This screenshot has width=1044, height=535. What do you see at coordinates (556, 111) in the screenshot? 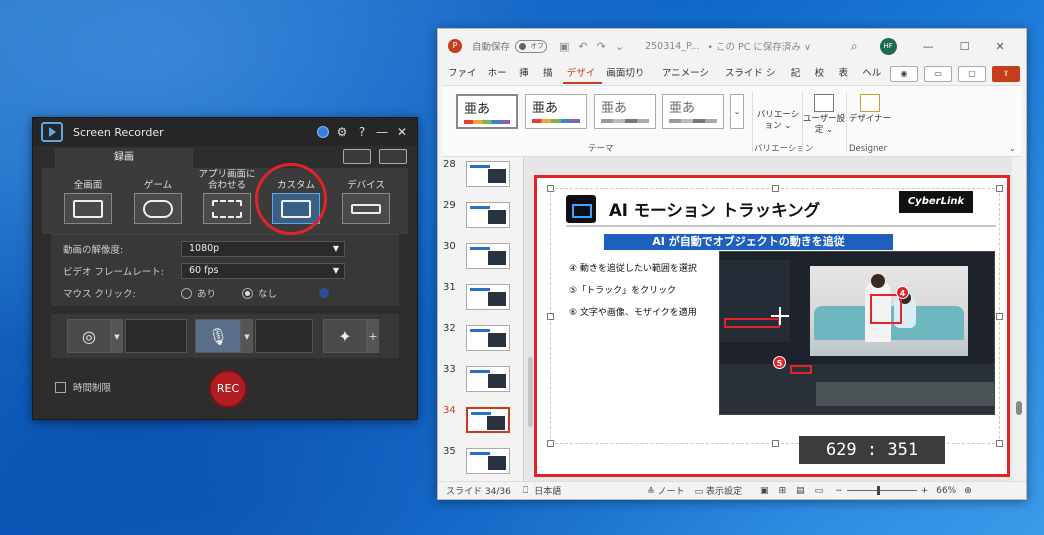
I see `theme-2: 亜あ` at bounding box center [556, 111].